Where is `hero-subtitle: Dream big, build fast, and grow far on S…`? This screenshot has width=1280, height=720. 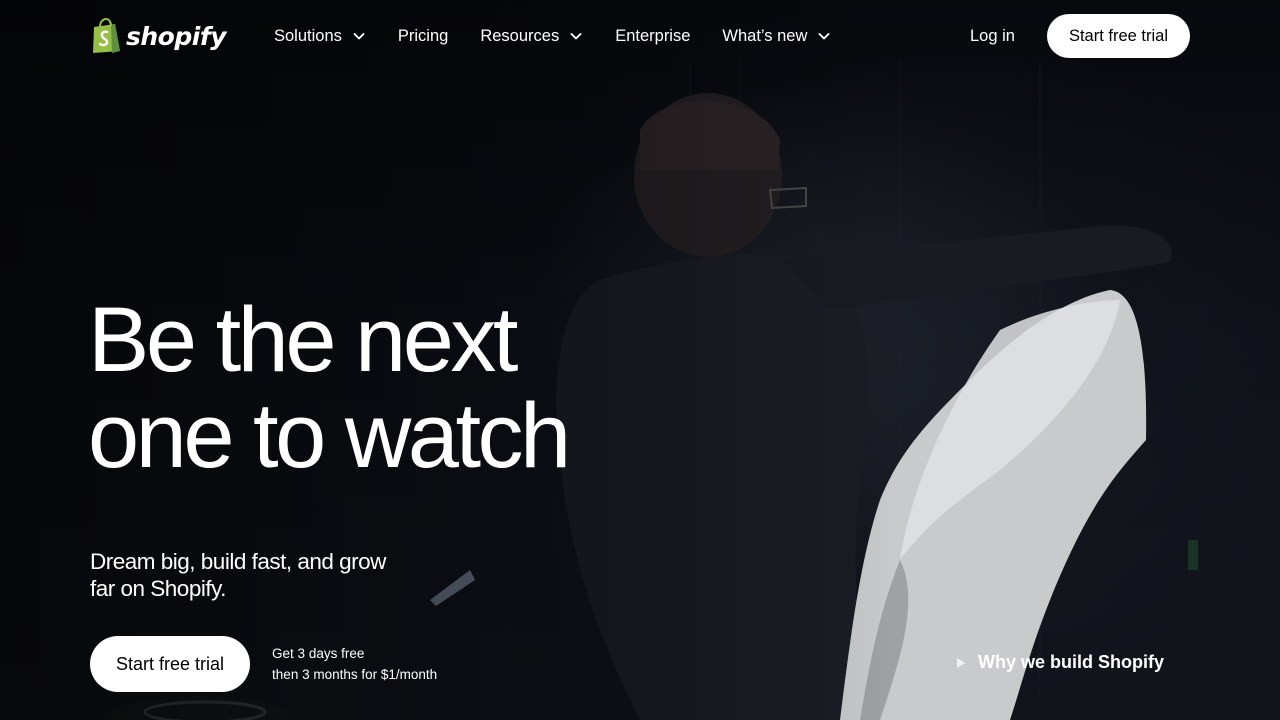 hero-subtitle: Dream big, build fast, and grow far on S… is located at coordinates (238, 575).